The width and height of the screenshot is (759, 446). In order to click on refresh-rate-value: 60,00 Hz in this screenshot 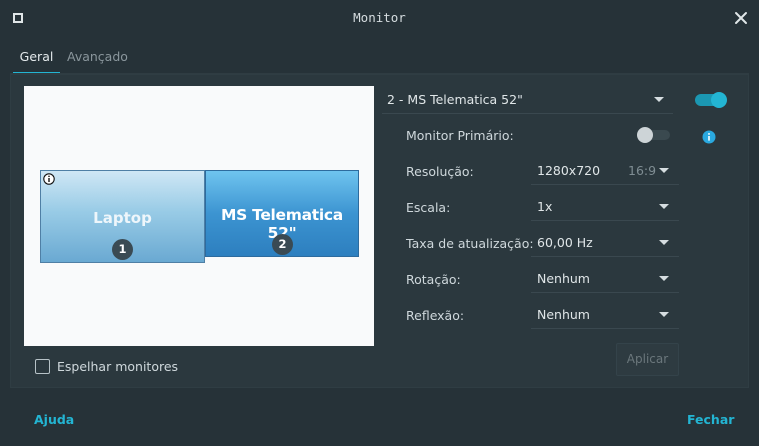, I will do `click(565, 242)`.